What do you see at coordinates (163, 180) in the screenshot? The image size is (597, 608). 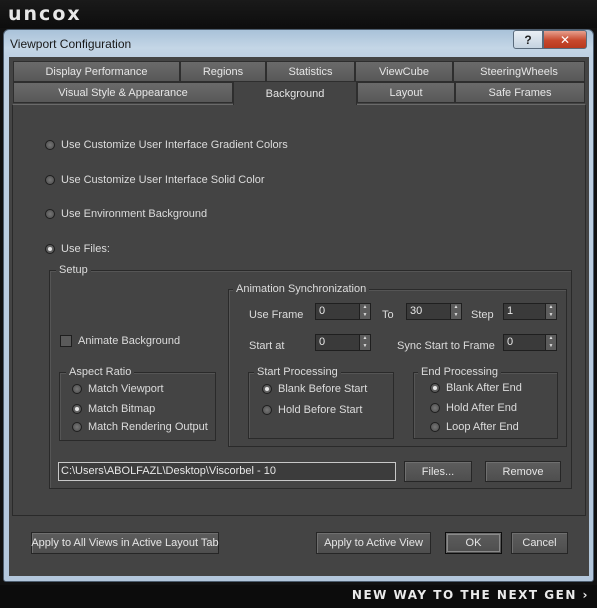 I see `option-label: Use Customize User Interface Solid Color` at bounding box center [163, 180].